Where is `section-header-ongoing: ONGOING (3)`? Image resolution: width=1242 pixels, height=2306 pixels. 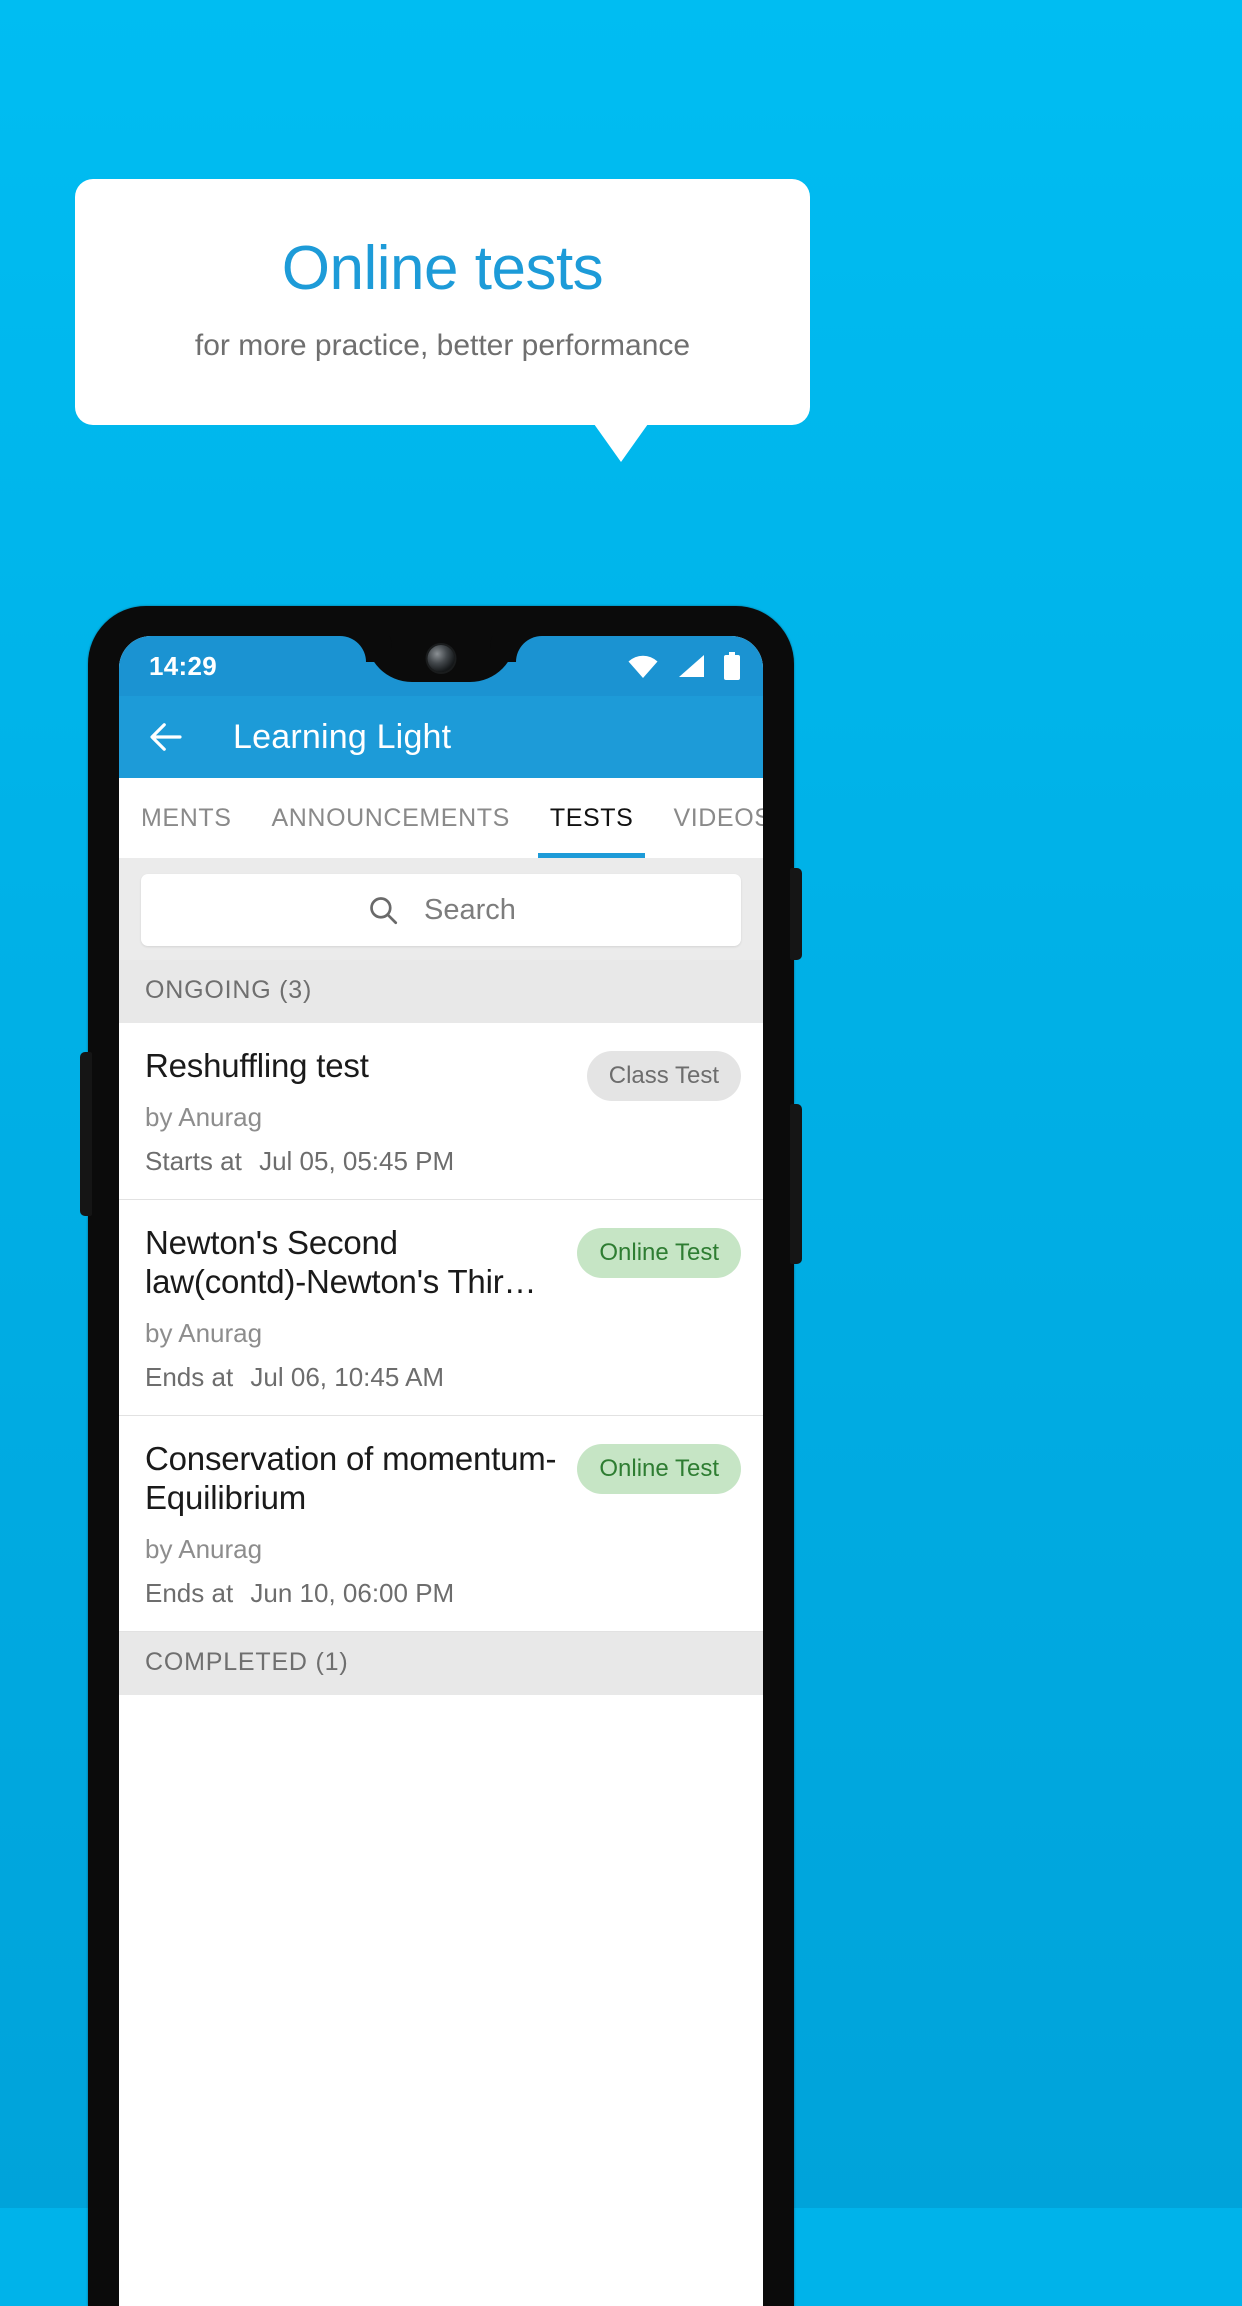 section-header-ongoing: ONGOING (3) is located at coordinates (441, 991).